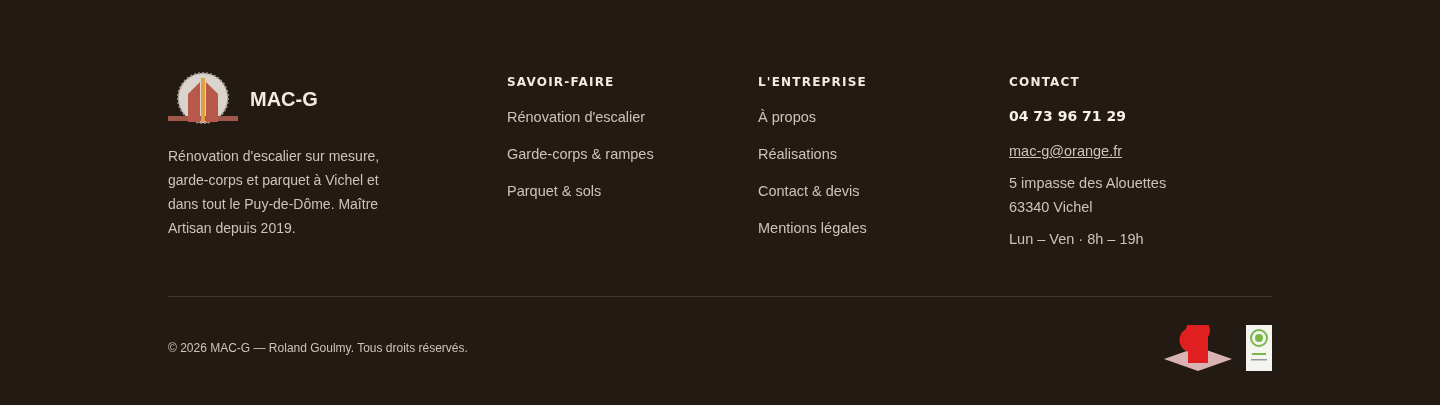 This screenshot has width=1440, height=405. Describe the element at coordinates (318, 348) in the screenshot. I see `copyright-text: © 2026 MAC-G — Roland Goulmy. Tous droits réservés.` at that location.